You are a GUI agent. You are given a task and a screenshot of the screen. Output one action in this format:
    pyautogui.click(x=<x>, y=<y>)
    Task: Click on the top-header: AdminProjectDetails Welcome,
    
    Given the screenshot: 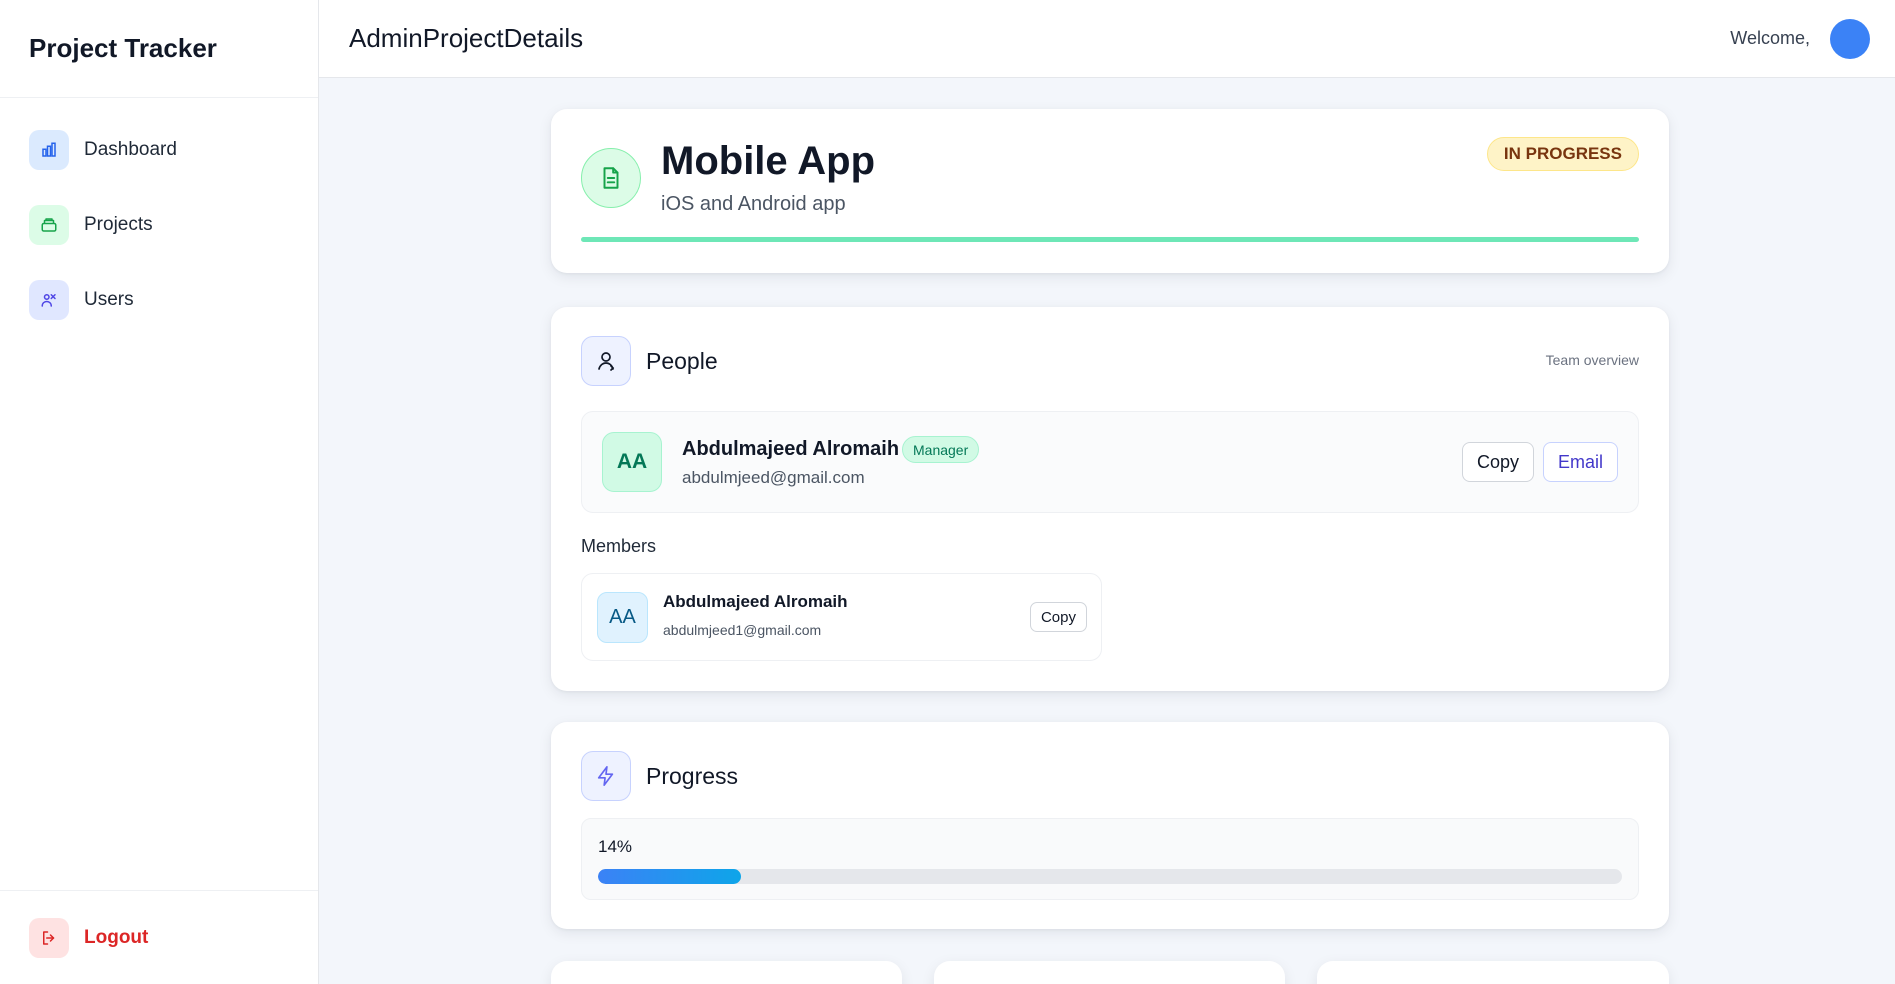 What is the action you would take?
    pyautogui.click(x=1107, y=39)
    